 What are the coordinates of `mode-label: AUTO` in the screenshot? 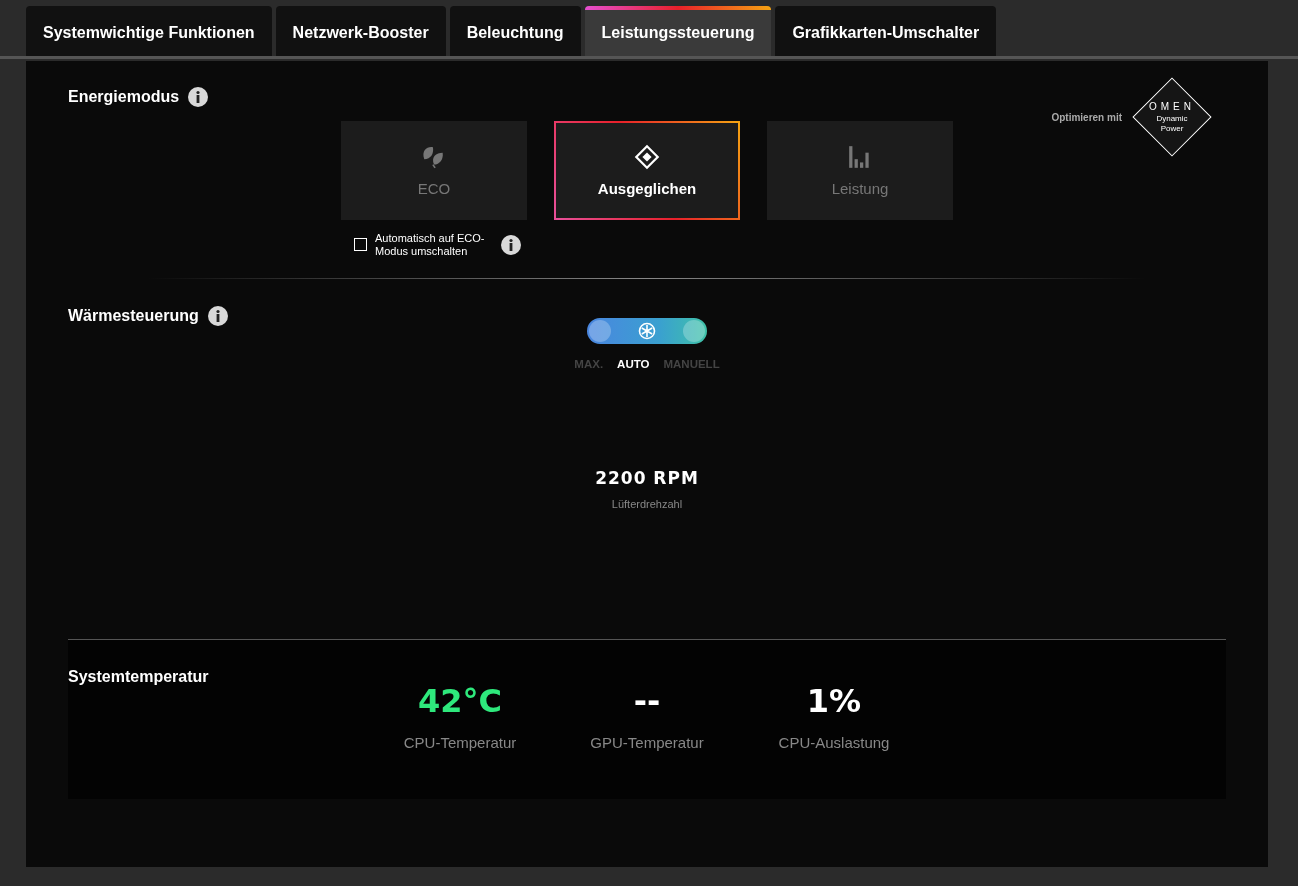 It's located at (633, 364).